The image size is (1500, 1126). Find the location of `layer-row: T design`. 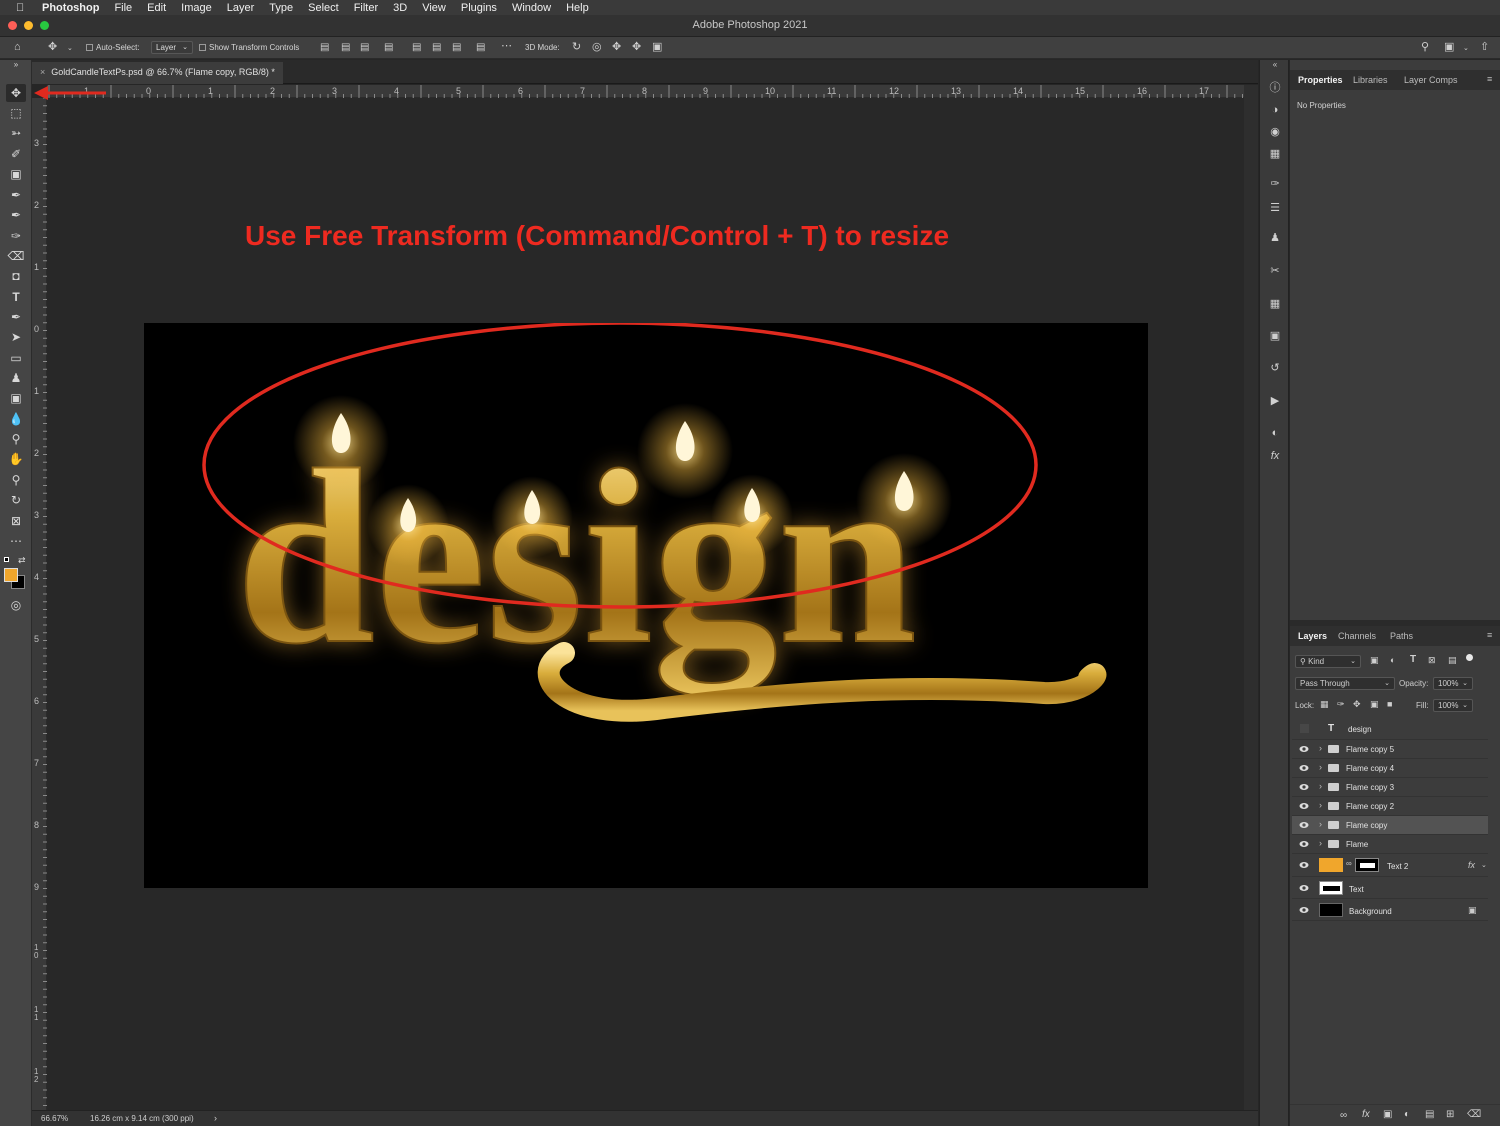

layer-row: T design is located at coordinates (1390, 729).